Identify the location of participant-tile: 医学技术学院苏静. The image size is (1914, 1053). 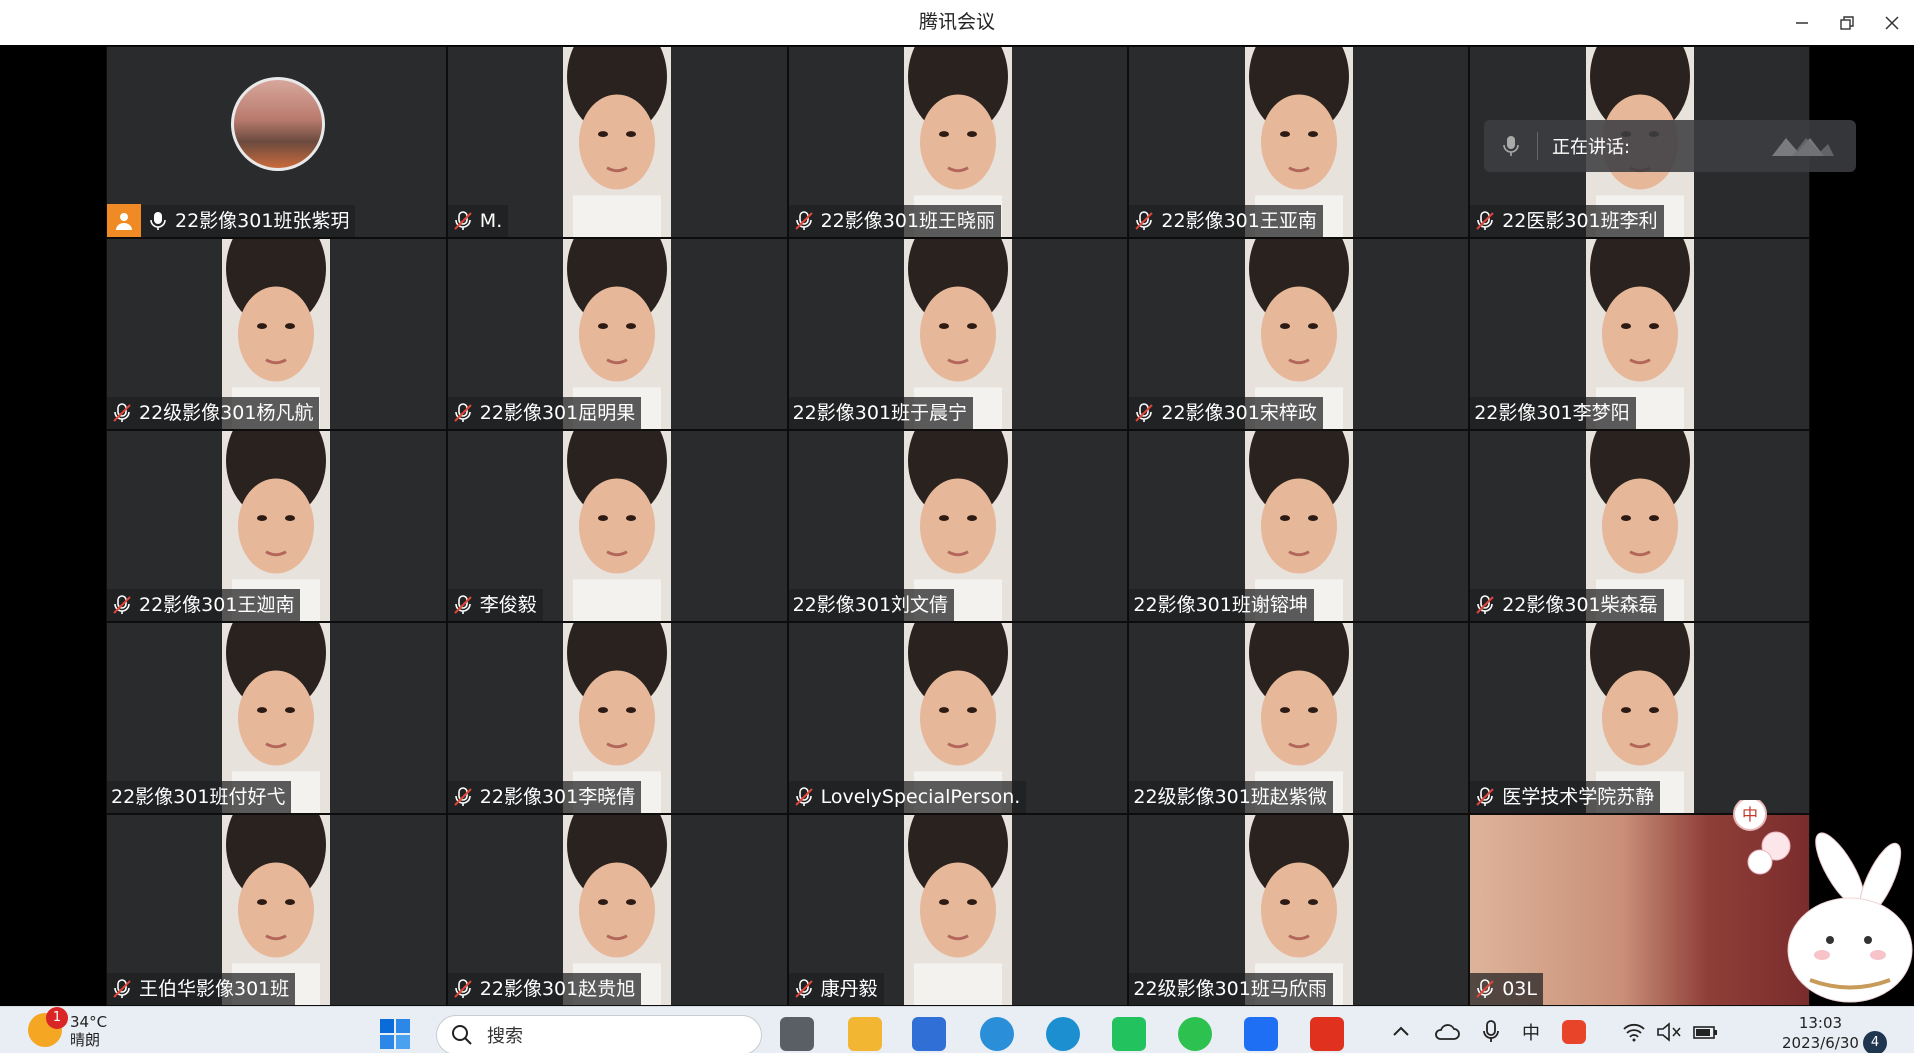
(1639, 718).